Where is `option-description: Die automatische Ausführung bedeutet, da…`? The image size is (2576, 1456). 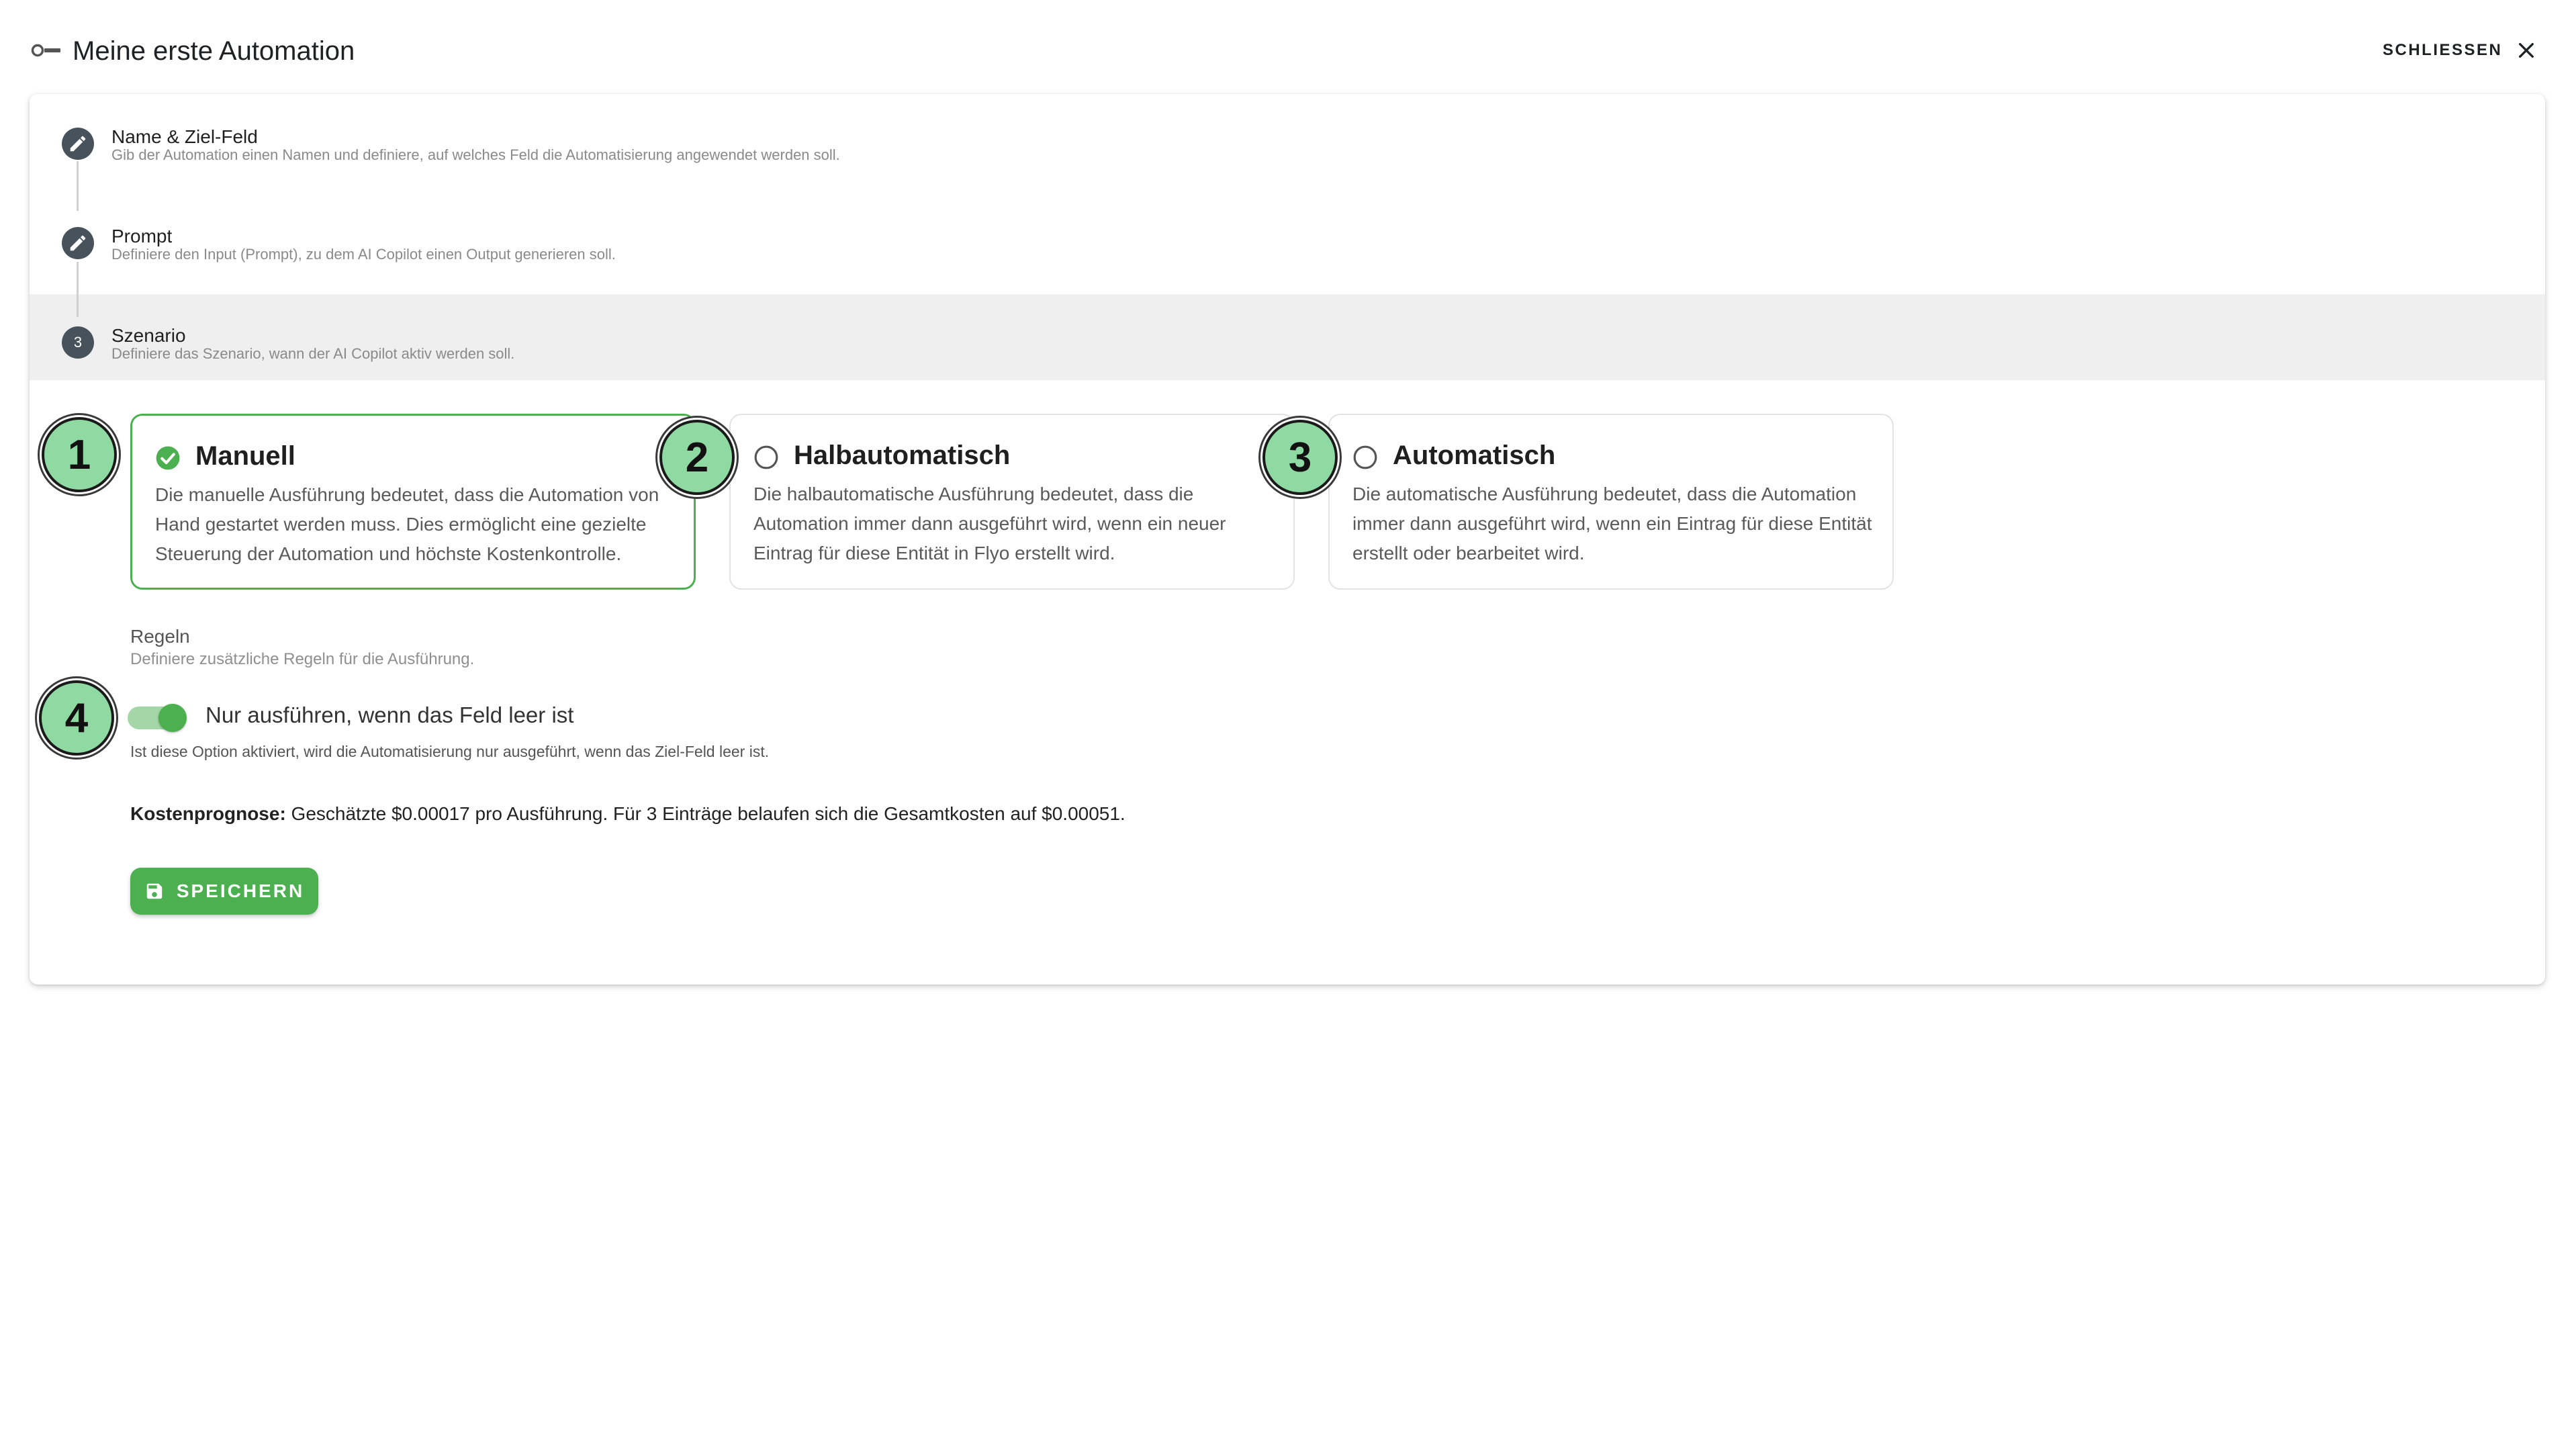 option-description: Die automatische Ausführung bedeutet, da… is located at coordinates (1612, 523).